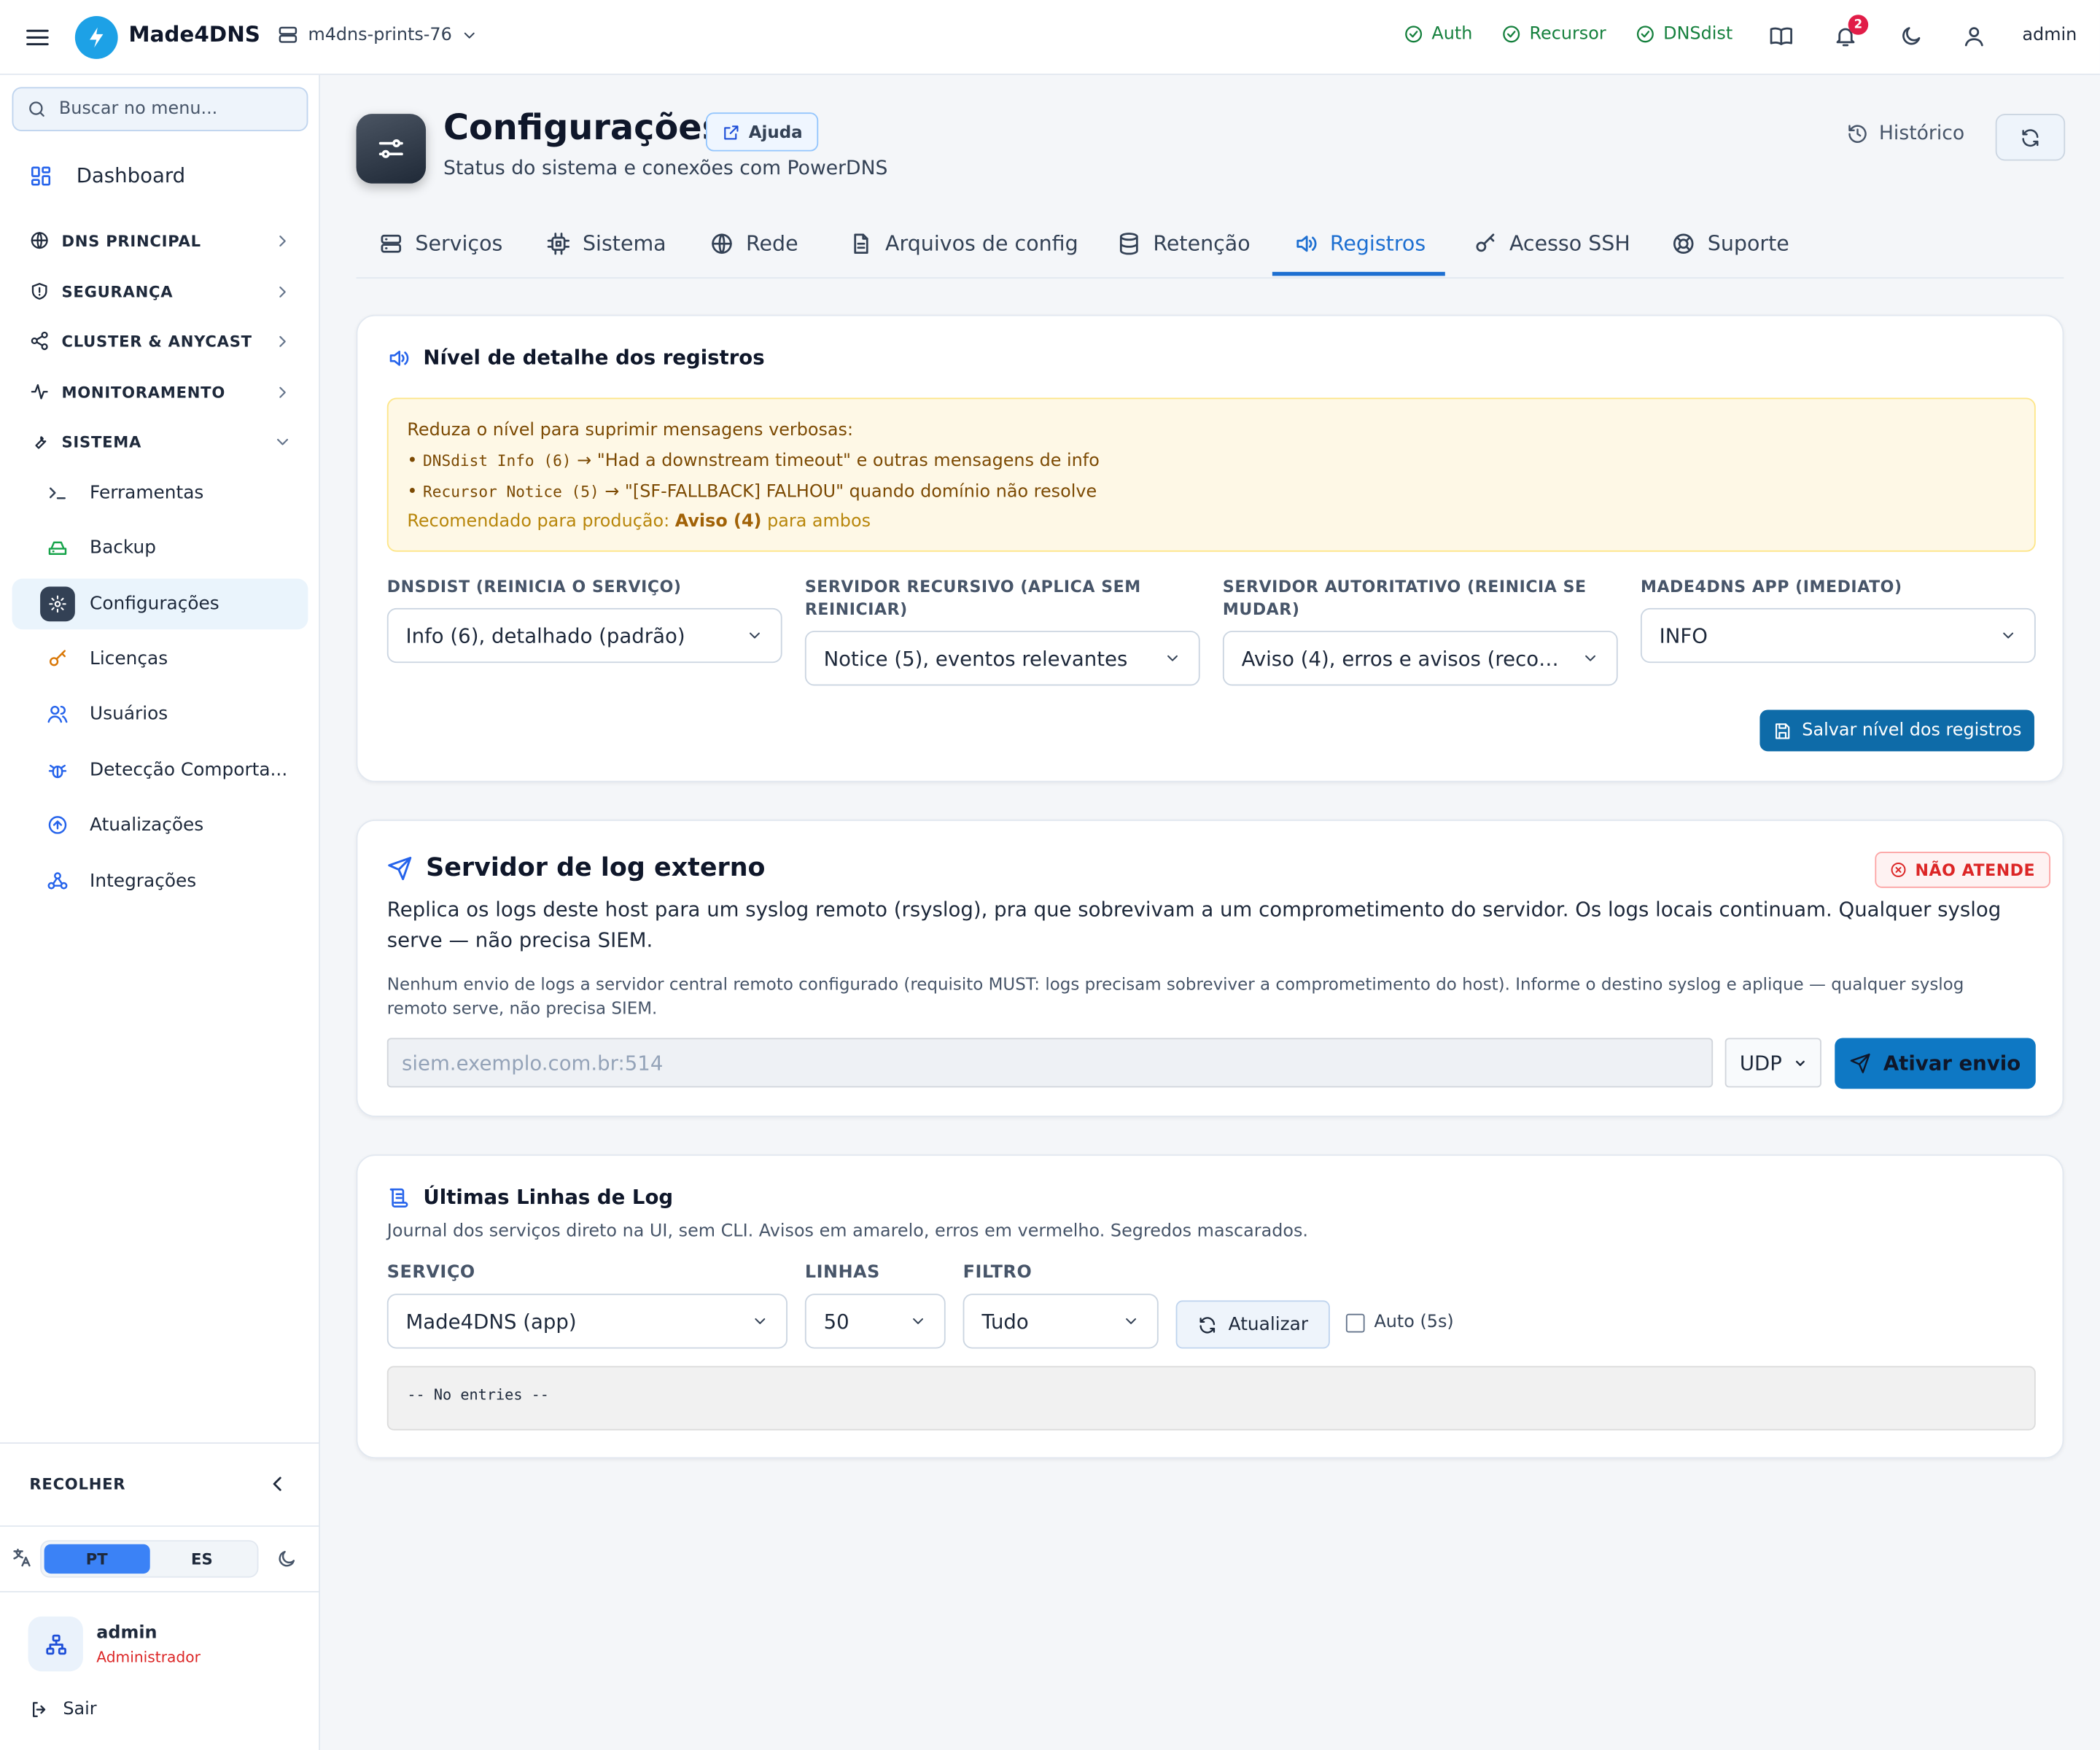 The image size is (2100, 1750). I want to click on dnsdist-level-select: Info (6), detalhado (padrão), so click(584, 635).